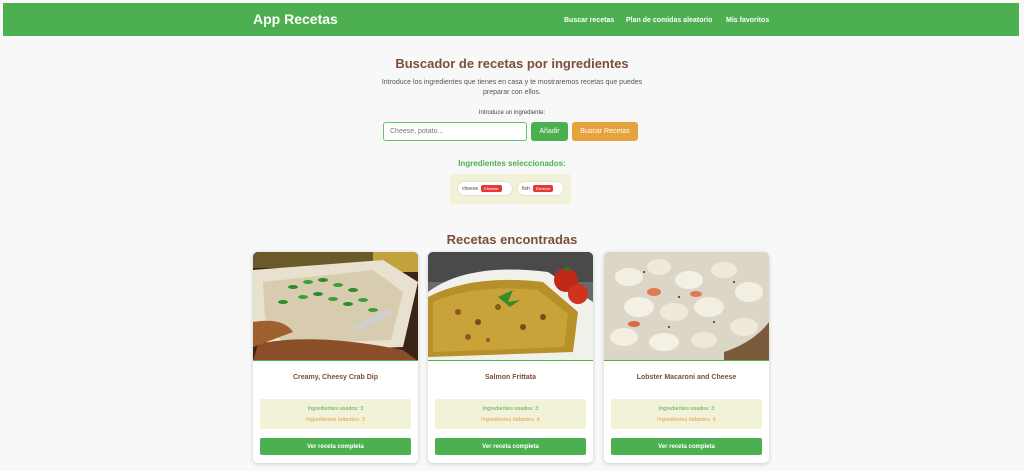 The image size is (1024, 471). What do you see at coordinates (512, 113) in the screenshot?
I see `ingredient-input-label: Introduce un ingrediente:` at bounding box center [512, 113].